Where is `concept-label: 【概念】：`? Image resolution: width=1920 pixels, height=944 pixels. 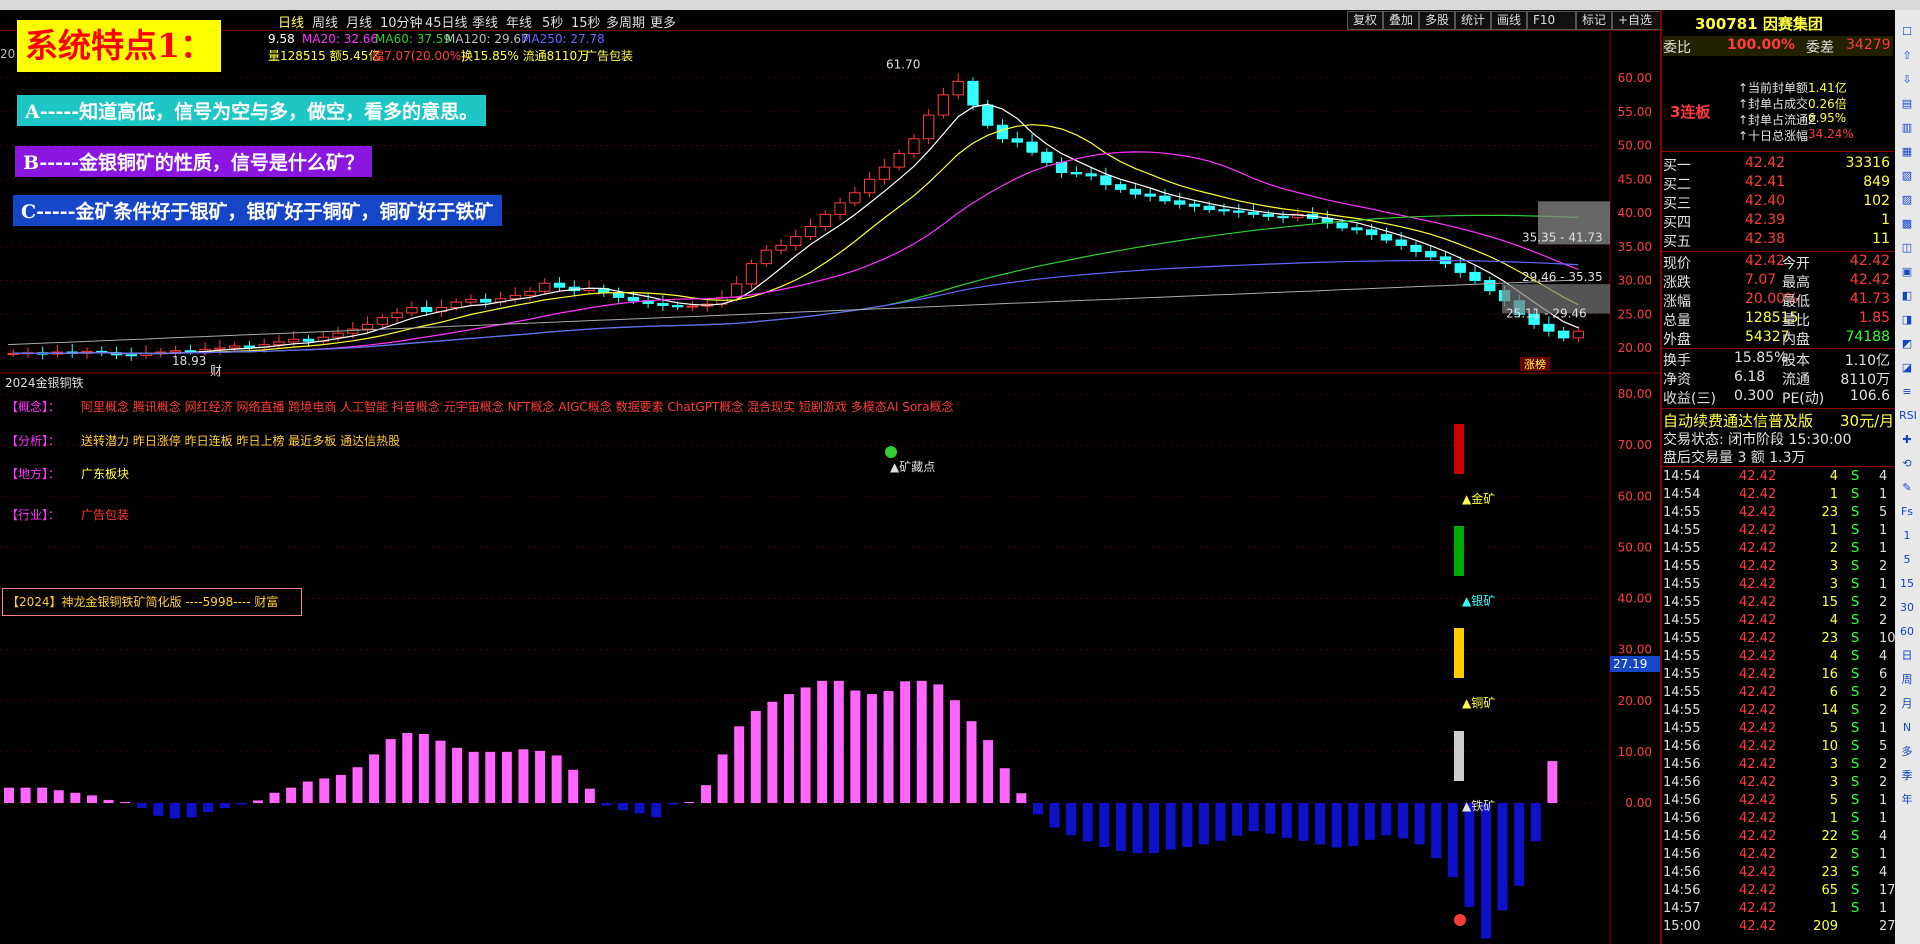
concept-label: 【概念】： is located at coordinates (33, 407).